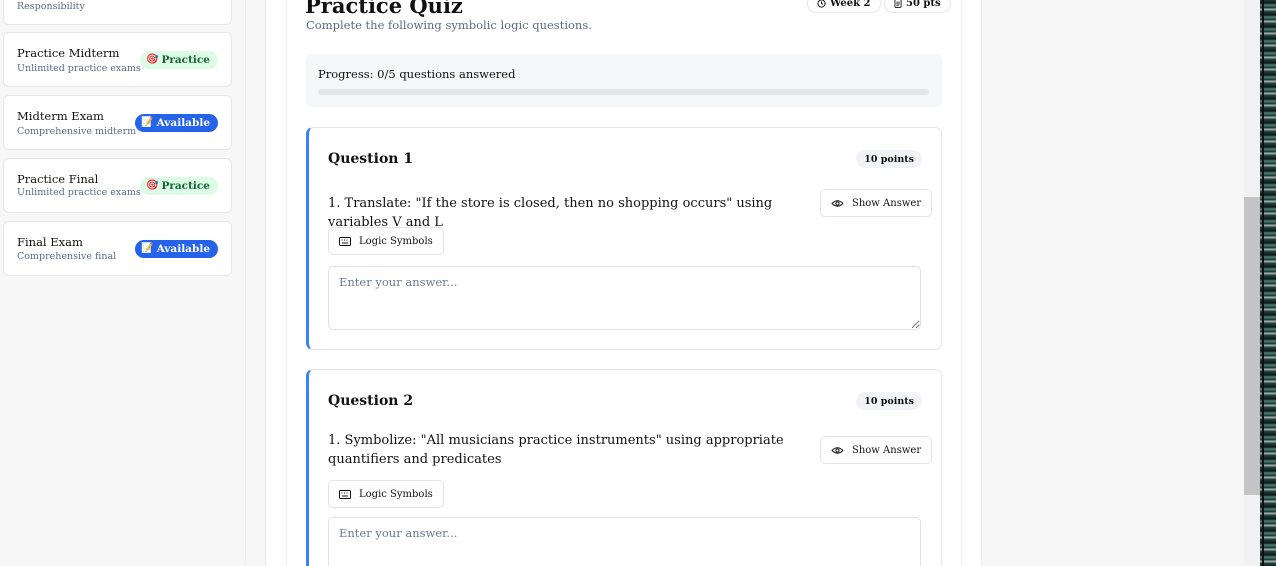 Image resolution: width=1276 pixels, height=566 pixels. Describe the element at coordinates (60, 116) in the screenshot. I see `sidebar-item-title: Midterm Exam` at that location.